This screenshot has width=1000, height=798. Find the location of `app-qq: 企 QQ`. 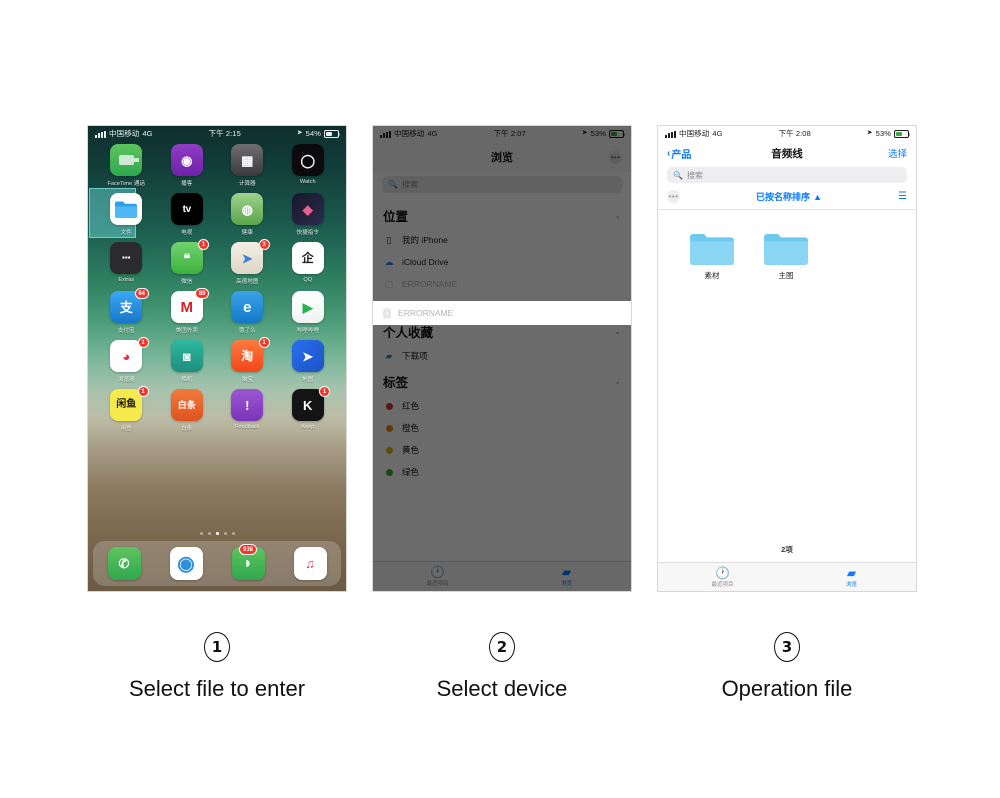

app-qq: 企 QQ is located at coordinates (308, 263).